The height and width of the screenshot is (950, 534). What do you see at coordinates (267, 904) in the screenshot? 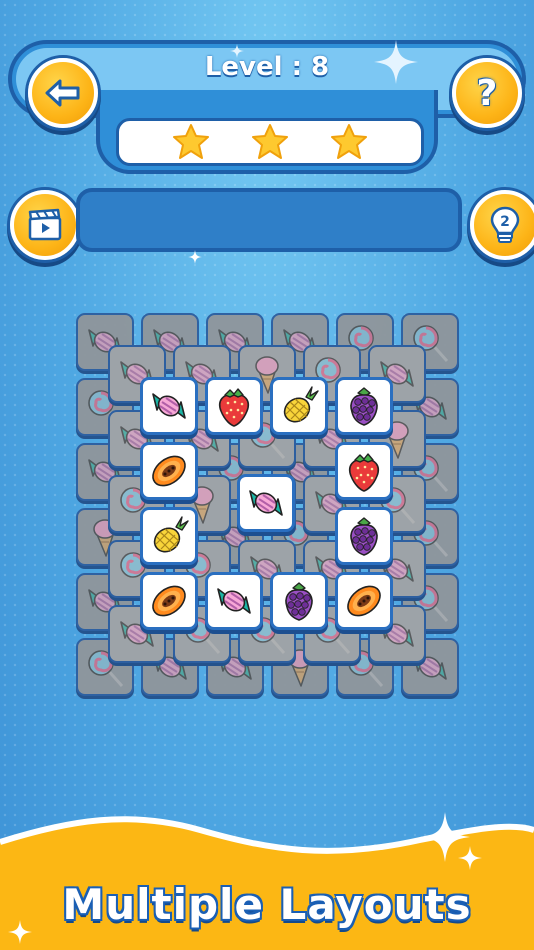
I see `footer-caption: Multiple Layouts` at bounding box center [267, 904].